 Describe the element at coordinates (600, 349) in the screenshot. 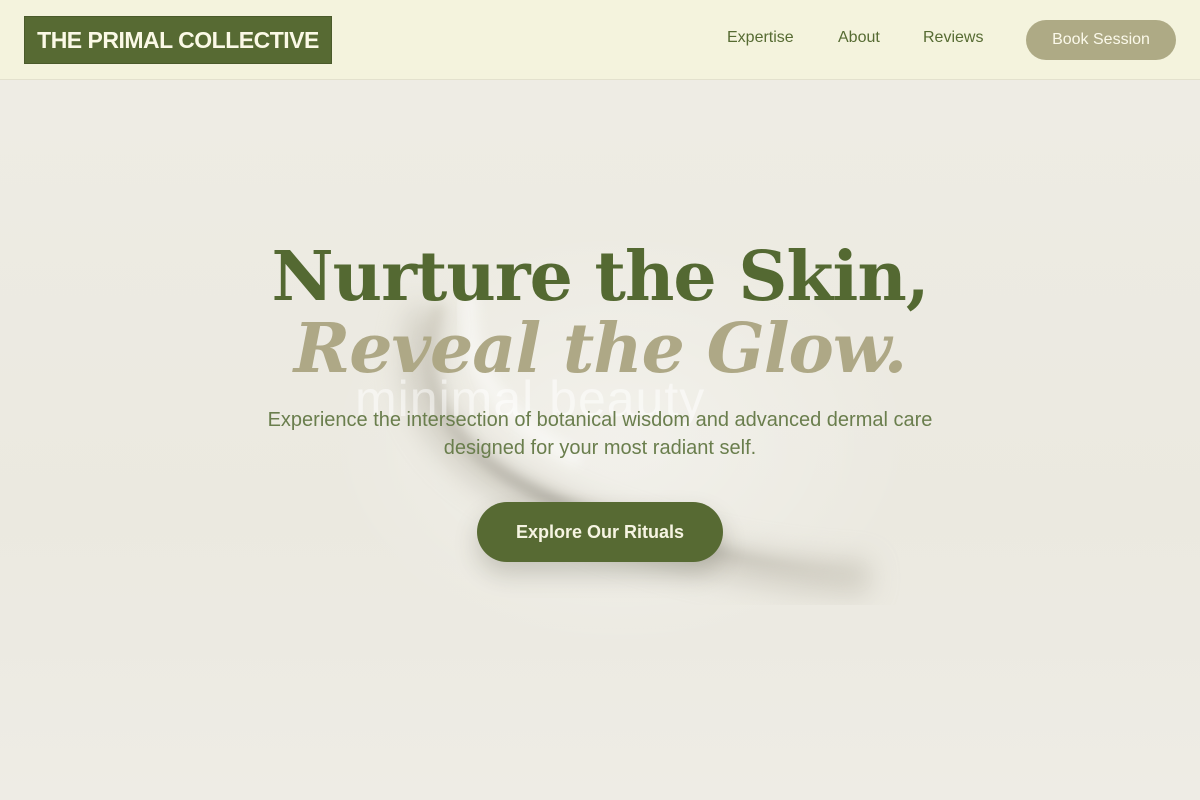

I see `hero-headline-secondary: Reveal the Glow.` at that location.